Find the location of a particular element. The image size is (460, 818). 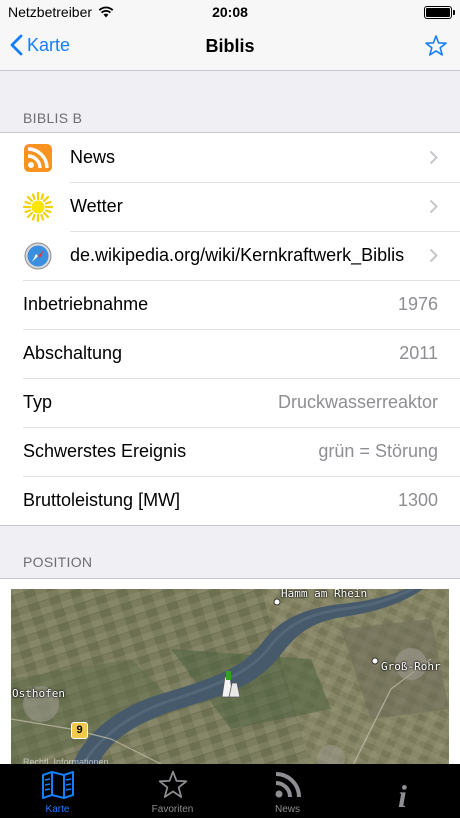

battery-icon is located at coordinates (439, 12).